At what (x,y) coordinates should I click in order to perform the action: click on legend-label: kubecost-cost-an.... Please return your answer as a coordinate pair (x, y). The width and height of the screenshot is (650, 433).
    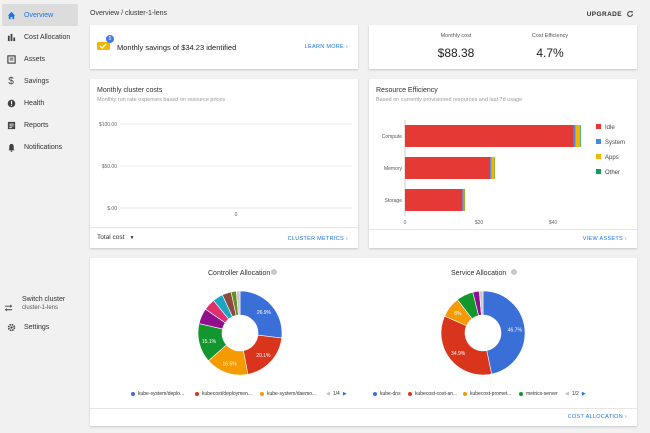
    Looking at the image, I should click on (436, 394).